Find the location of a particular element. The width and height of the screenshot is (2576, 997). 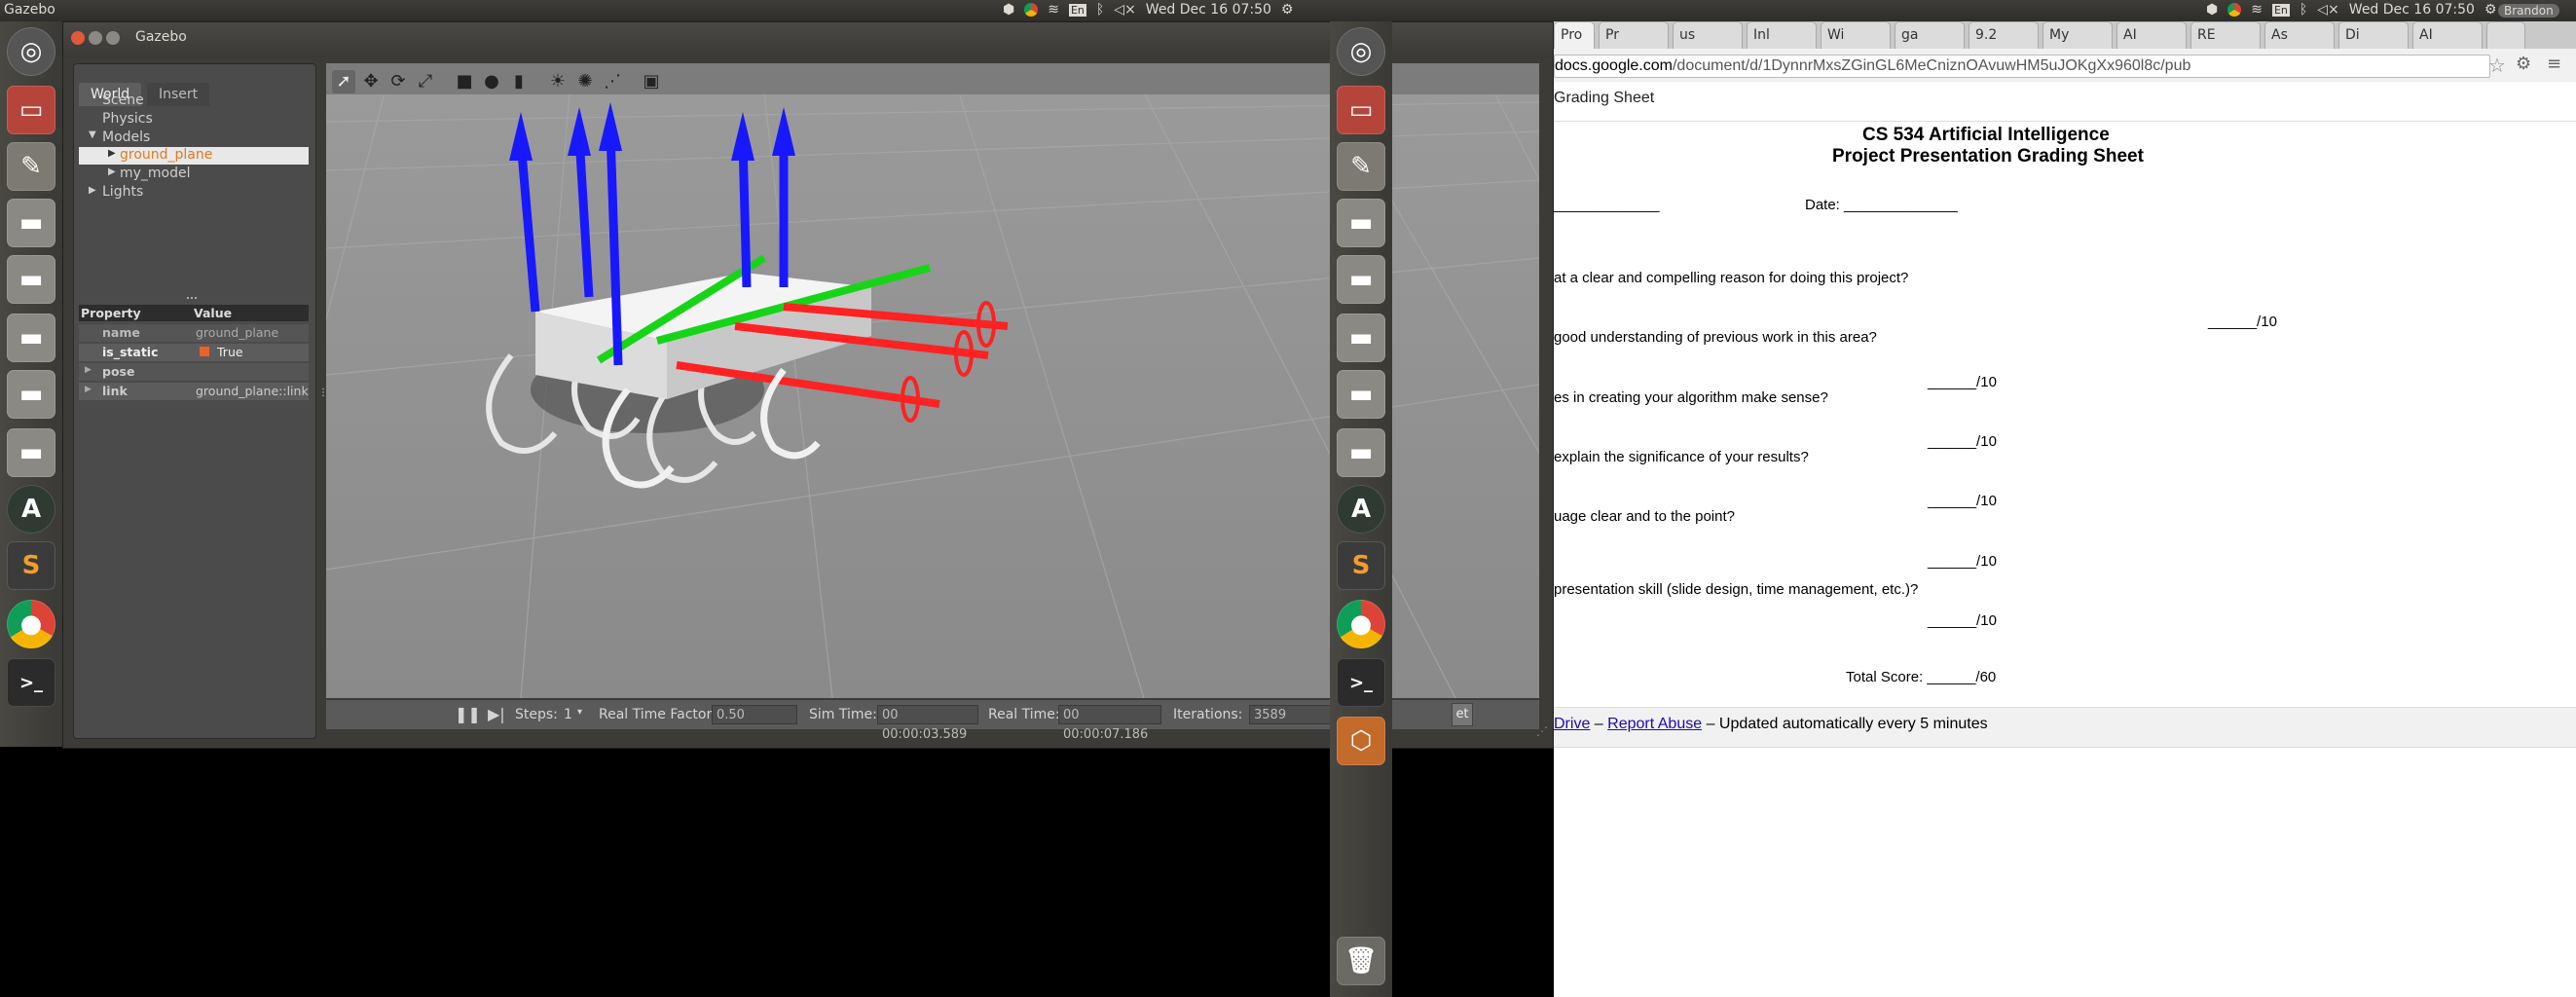

tree-item-models: Models is located at coordinates (126, 137).